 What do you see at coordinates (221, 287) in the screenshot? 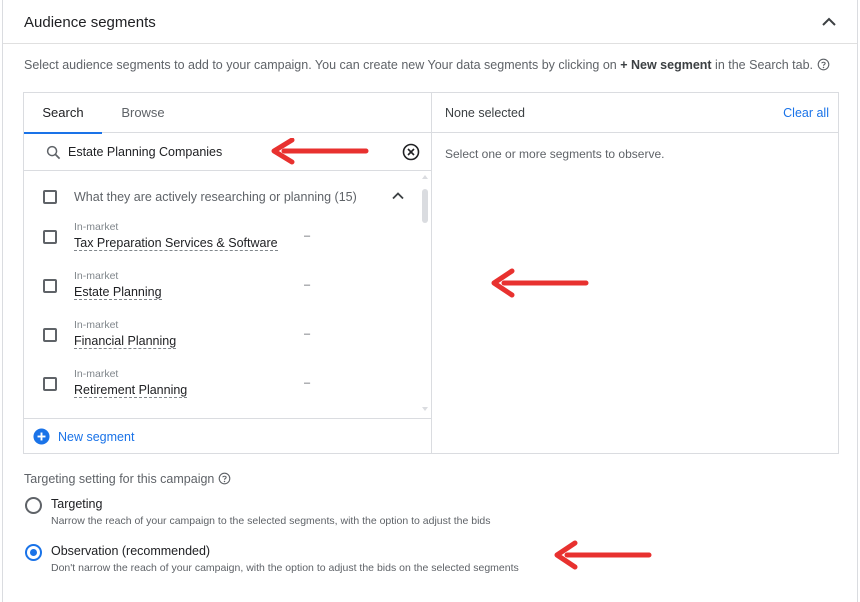
I see `list-item: In-market Estate Planning –` at bounding box center [221, 287].